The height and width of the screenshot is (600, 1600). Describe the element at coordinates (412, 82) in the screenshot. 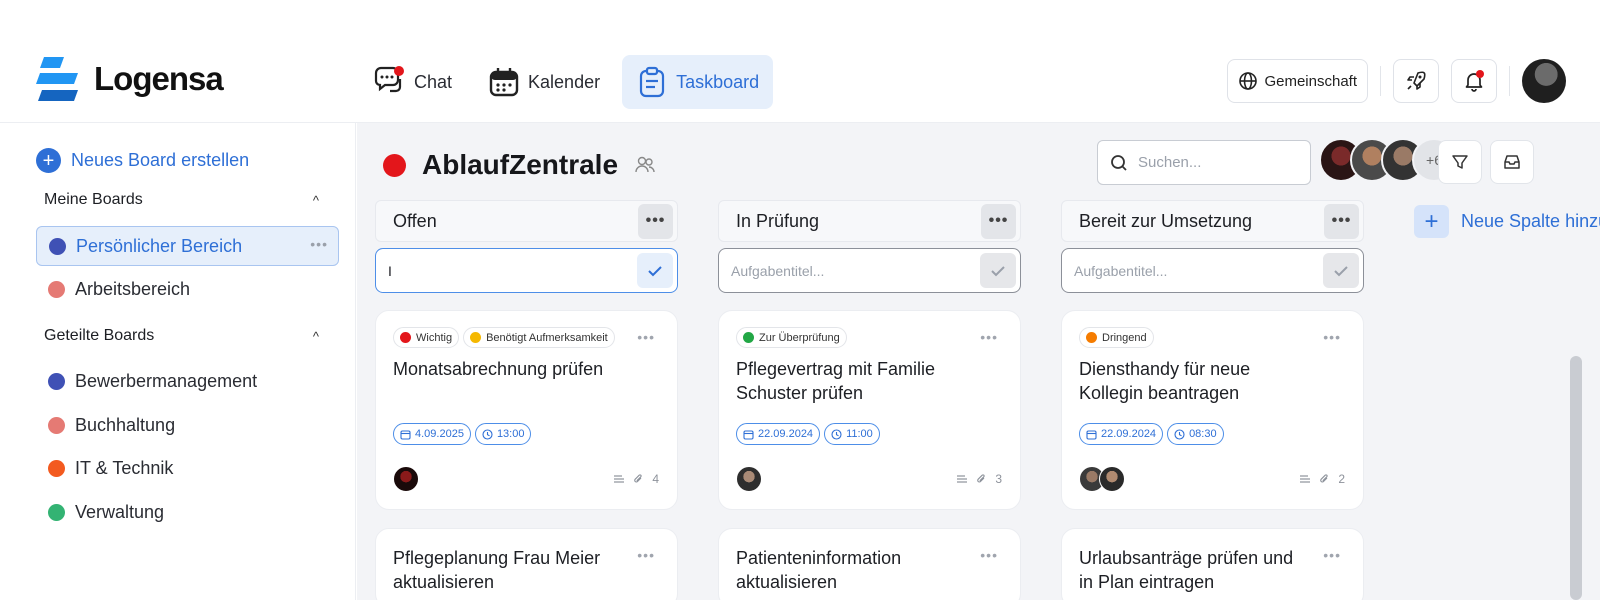

I see `nav-chat: Chat` at that location.